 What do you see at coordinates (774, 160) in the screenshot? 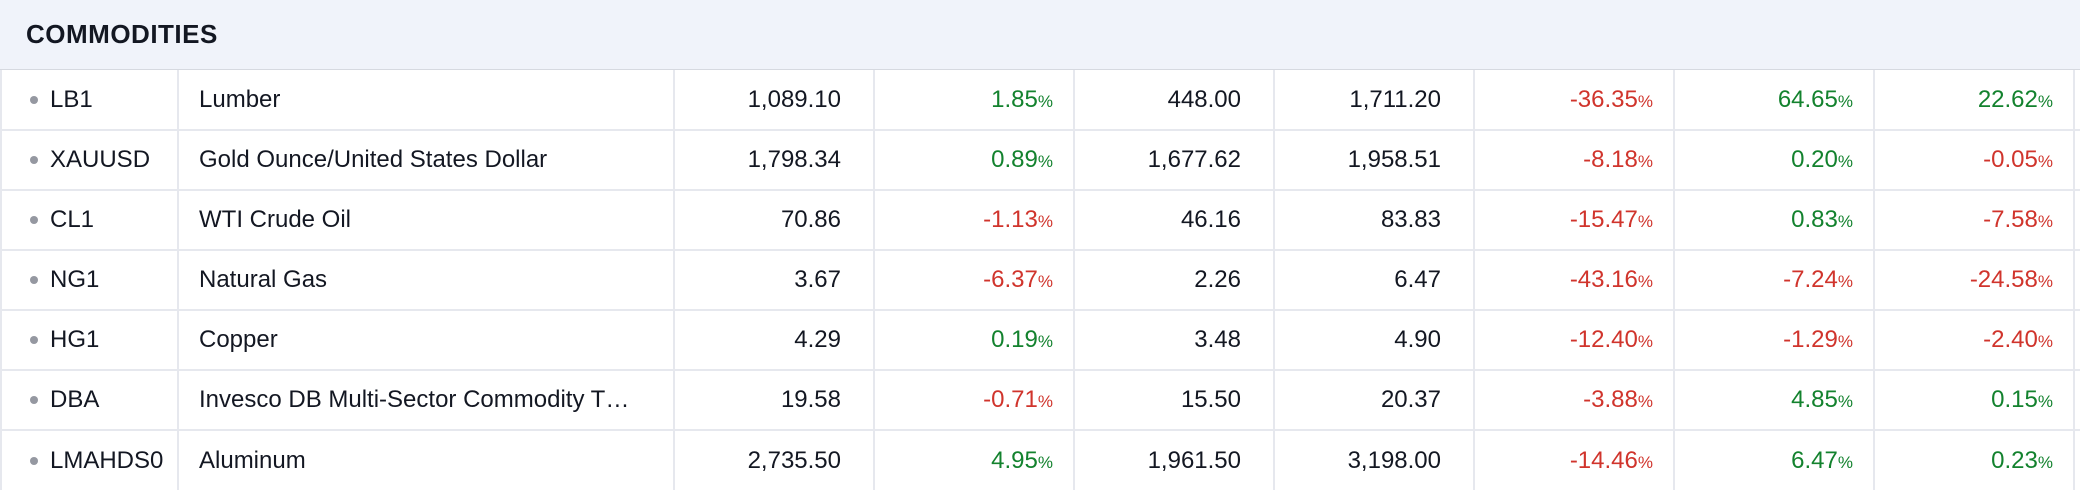
I see `price-cell: 1,798.34` at bounding box center [774, 160].